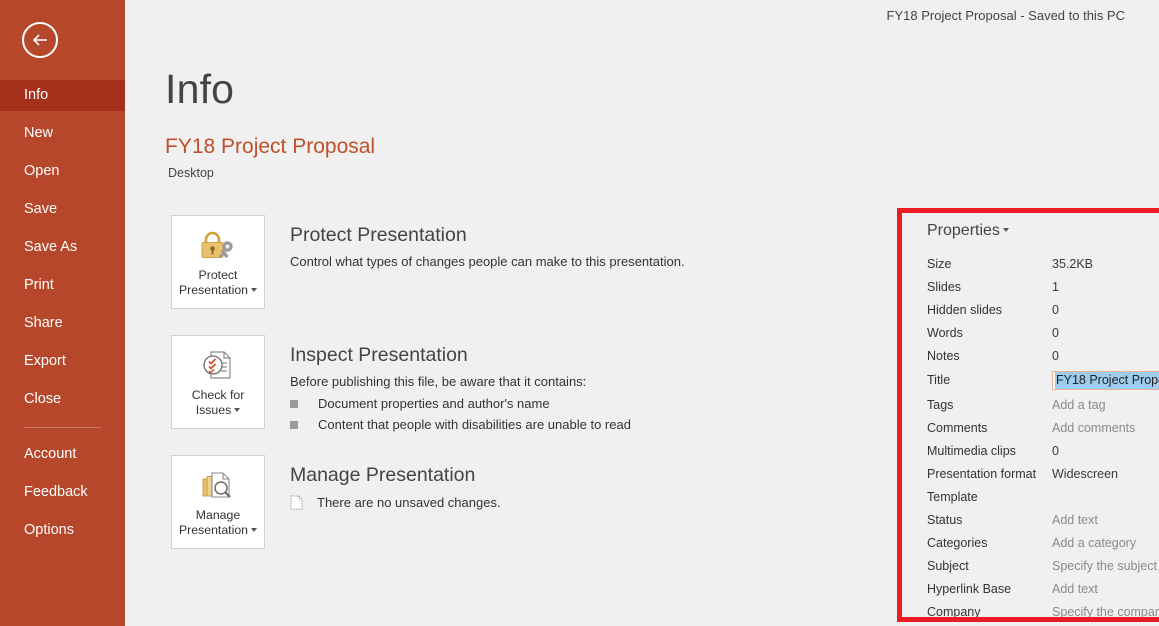 Image resolution: width=1159 pixels, height=626 pixels. I want to click on sidebar-item-save: Save, so click(62, 209).